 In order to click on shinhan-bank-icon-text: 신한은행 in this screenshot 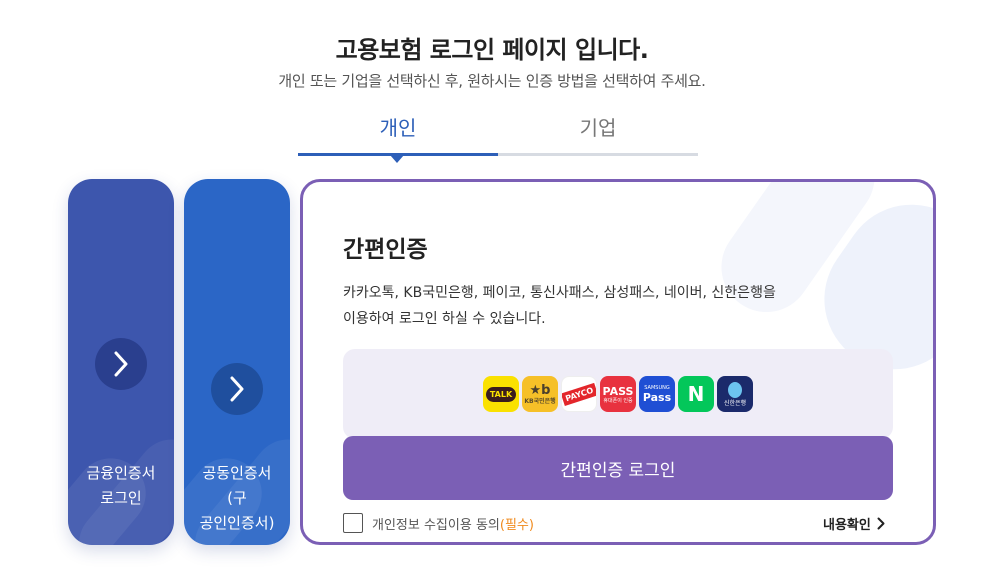, I will do `click(735, 403)`.